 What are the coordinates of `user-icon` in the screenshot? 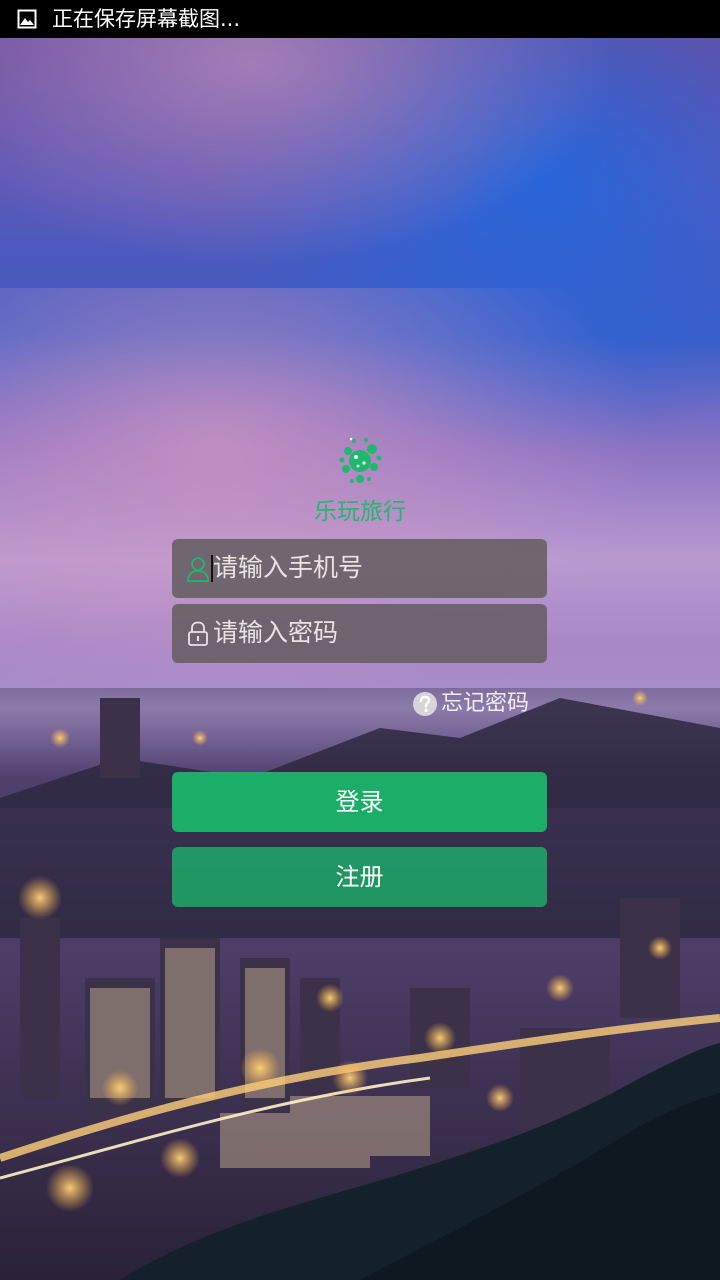 It's located at (198, 569).